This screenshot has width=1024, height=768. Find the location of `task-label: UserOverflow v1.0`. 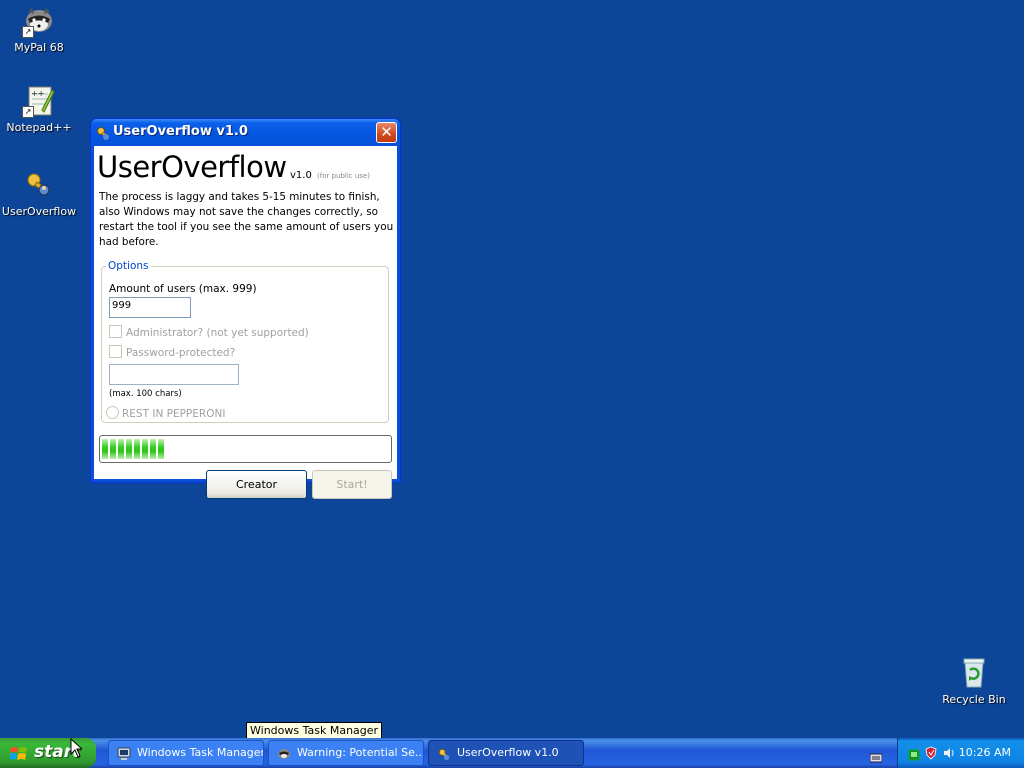

task-label: UserOverflow v1.0 is located at coordinates (508, 752).